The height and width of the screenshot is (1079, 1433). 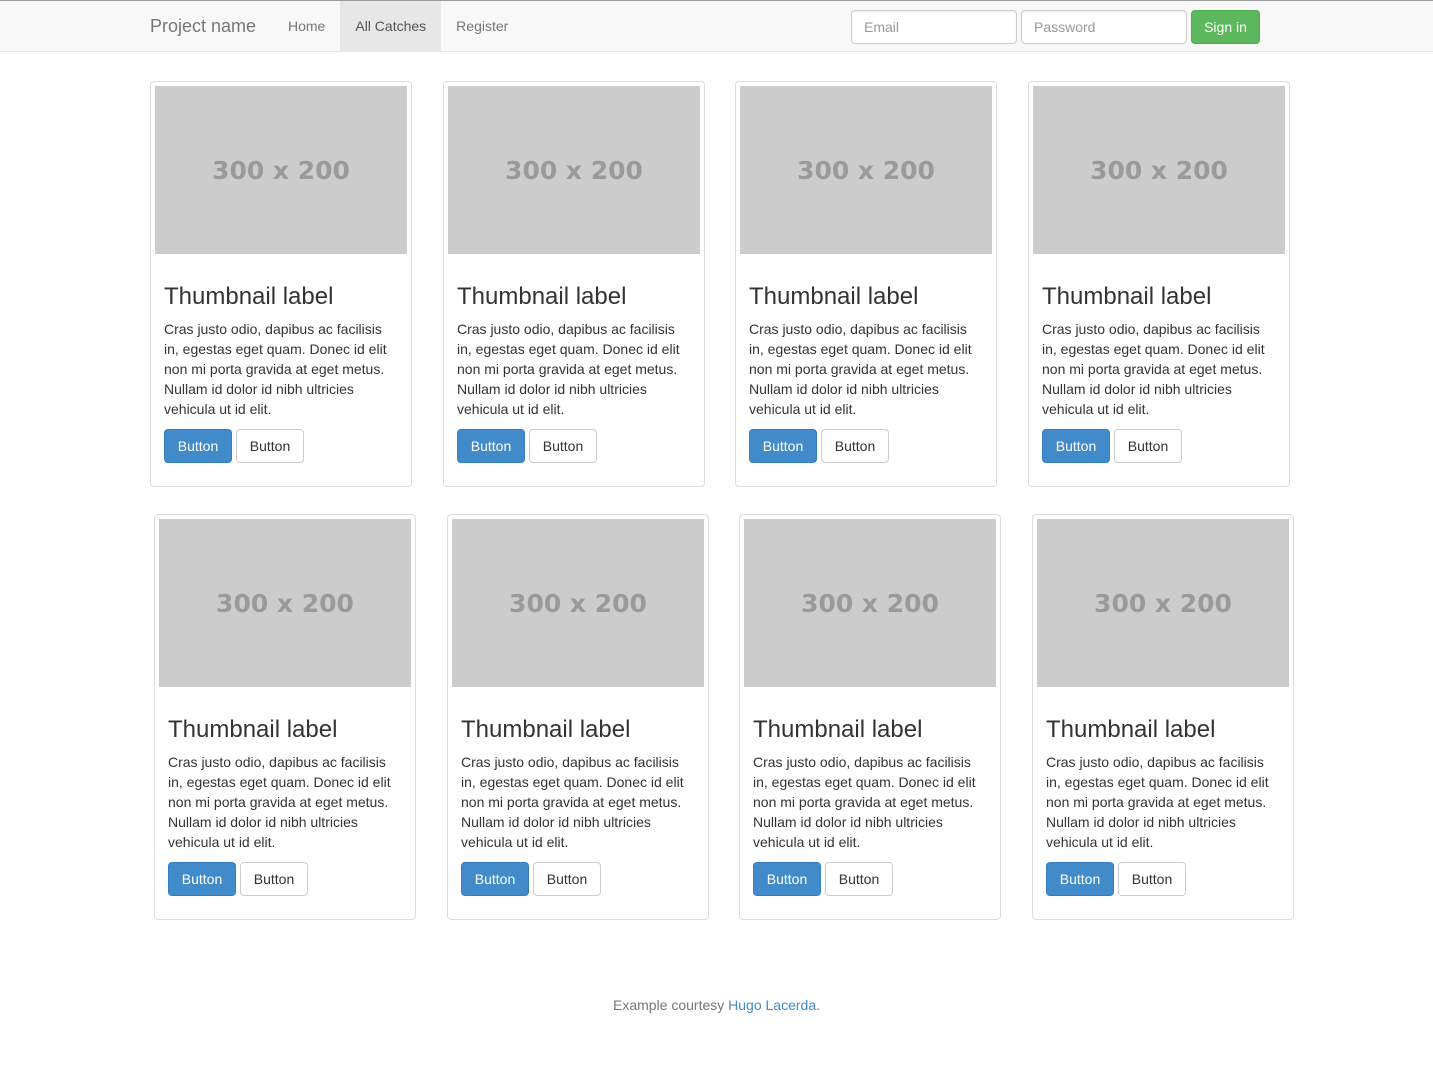 I want to click on footer: Example courtesy Hugo Lacerda., so click(x=716, y=1005).